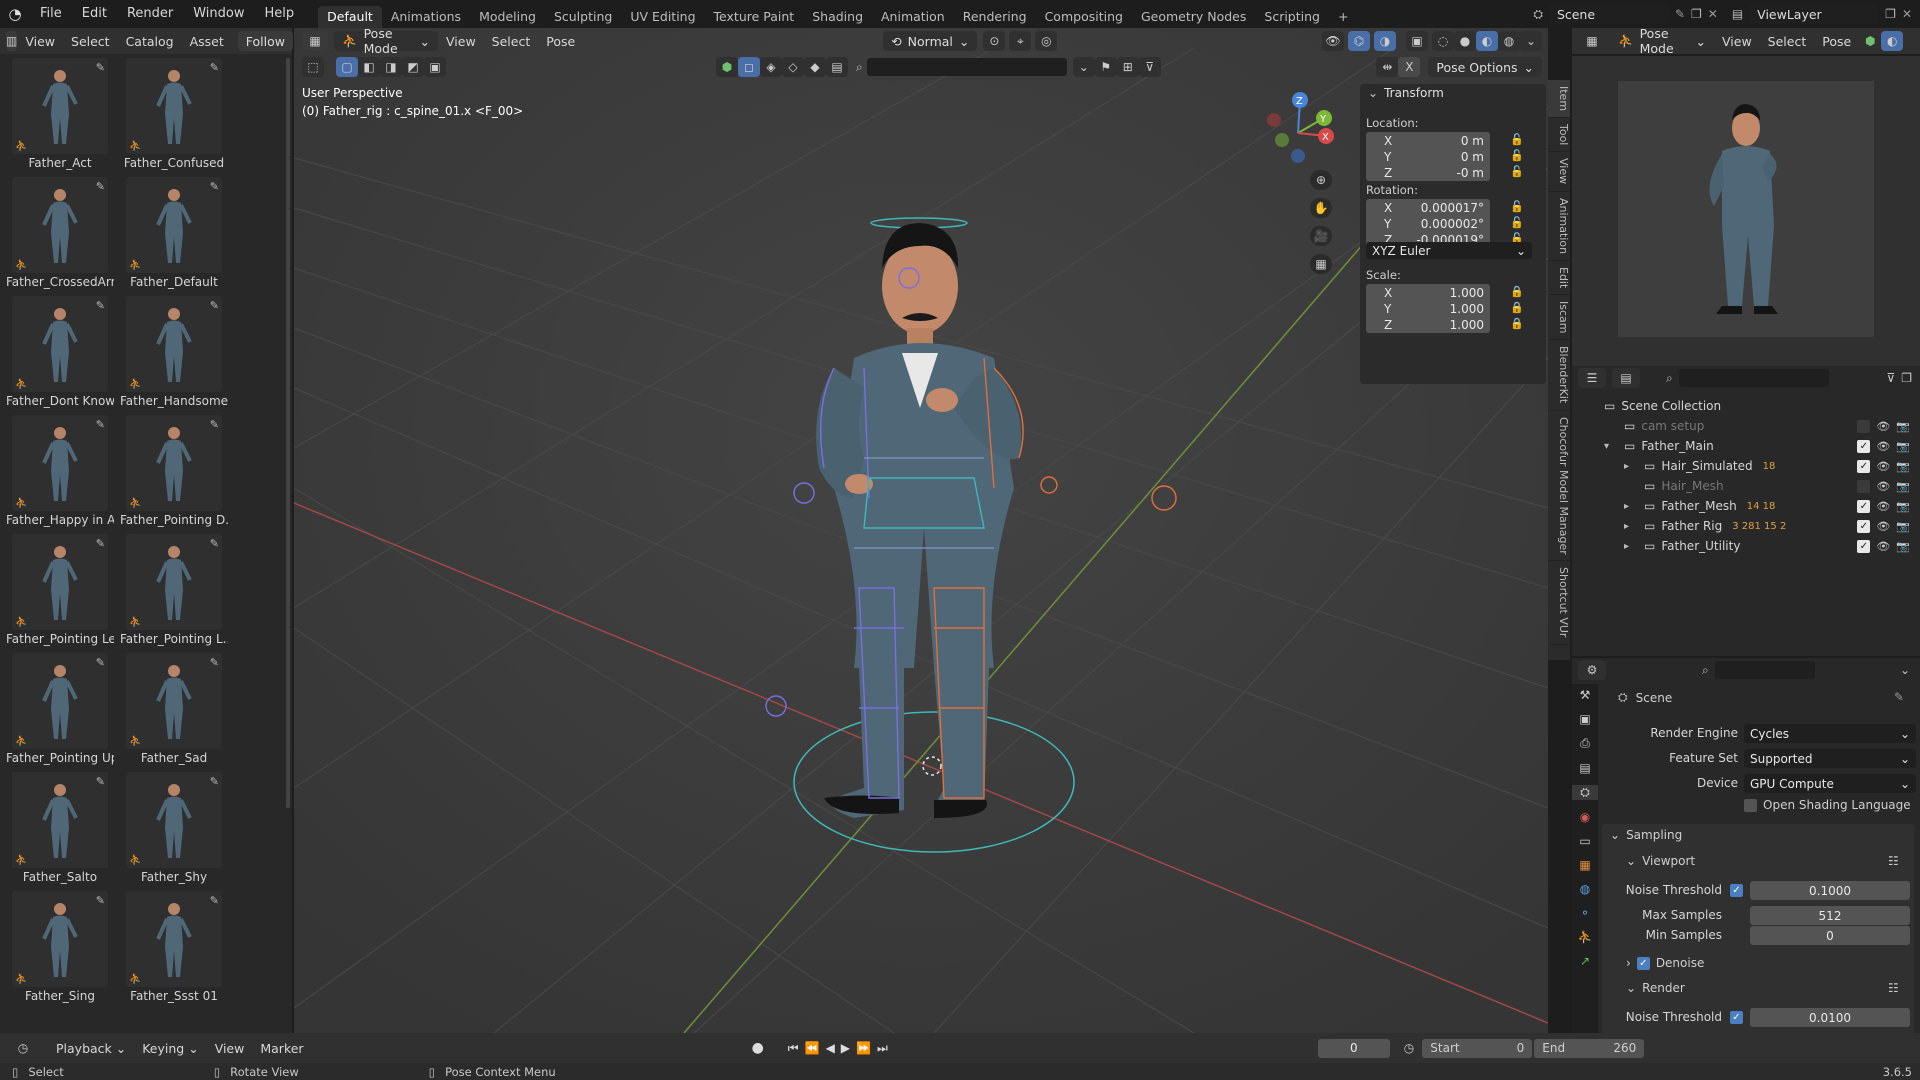 This screenshot has height=1080, width=1920. I want to click on clock-icon: ◷, so click(1409, 1048).